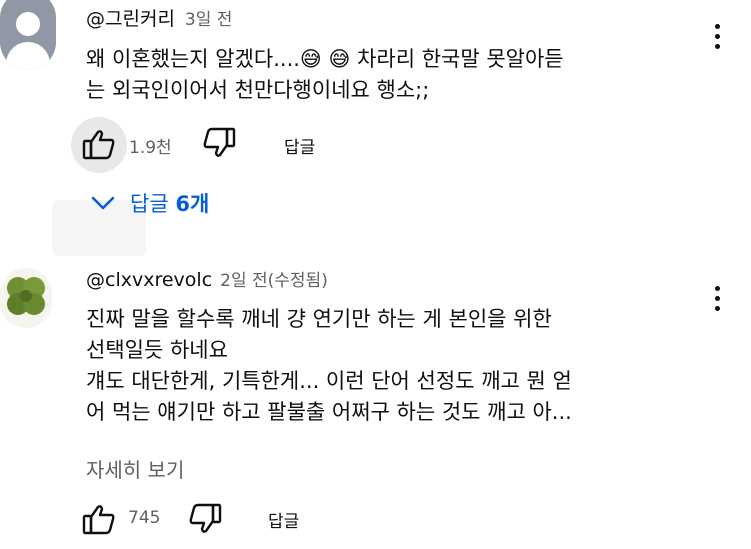  Describe the element at coordinates (209, 17) in the screenshot. I see `comment-timestamp: 3일 전` at that location.